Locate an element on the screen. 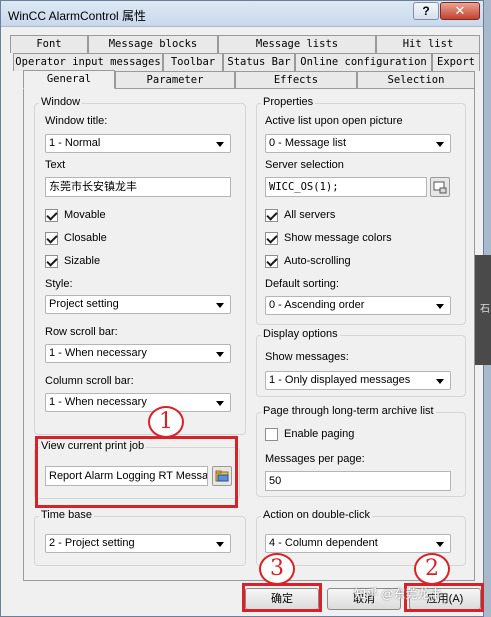  window-title: WinCC AlarmControl 属性 is located at coordinates (77, 16).